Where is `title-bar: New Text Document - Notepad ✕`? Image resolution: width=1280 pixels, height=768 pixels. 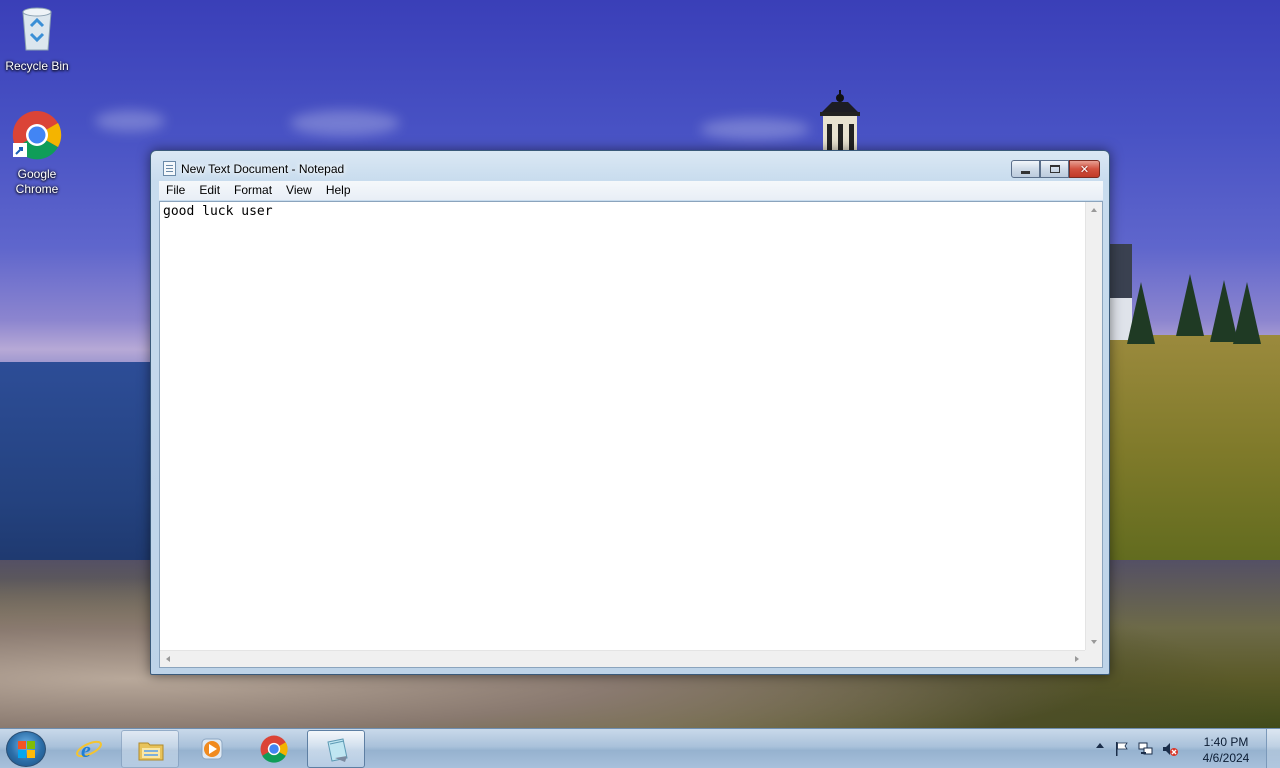 title-bar: New Text Document - Notepad ✕ is located at coordinates (630, 166).